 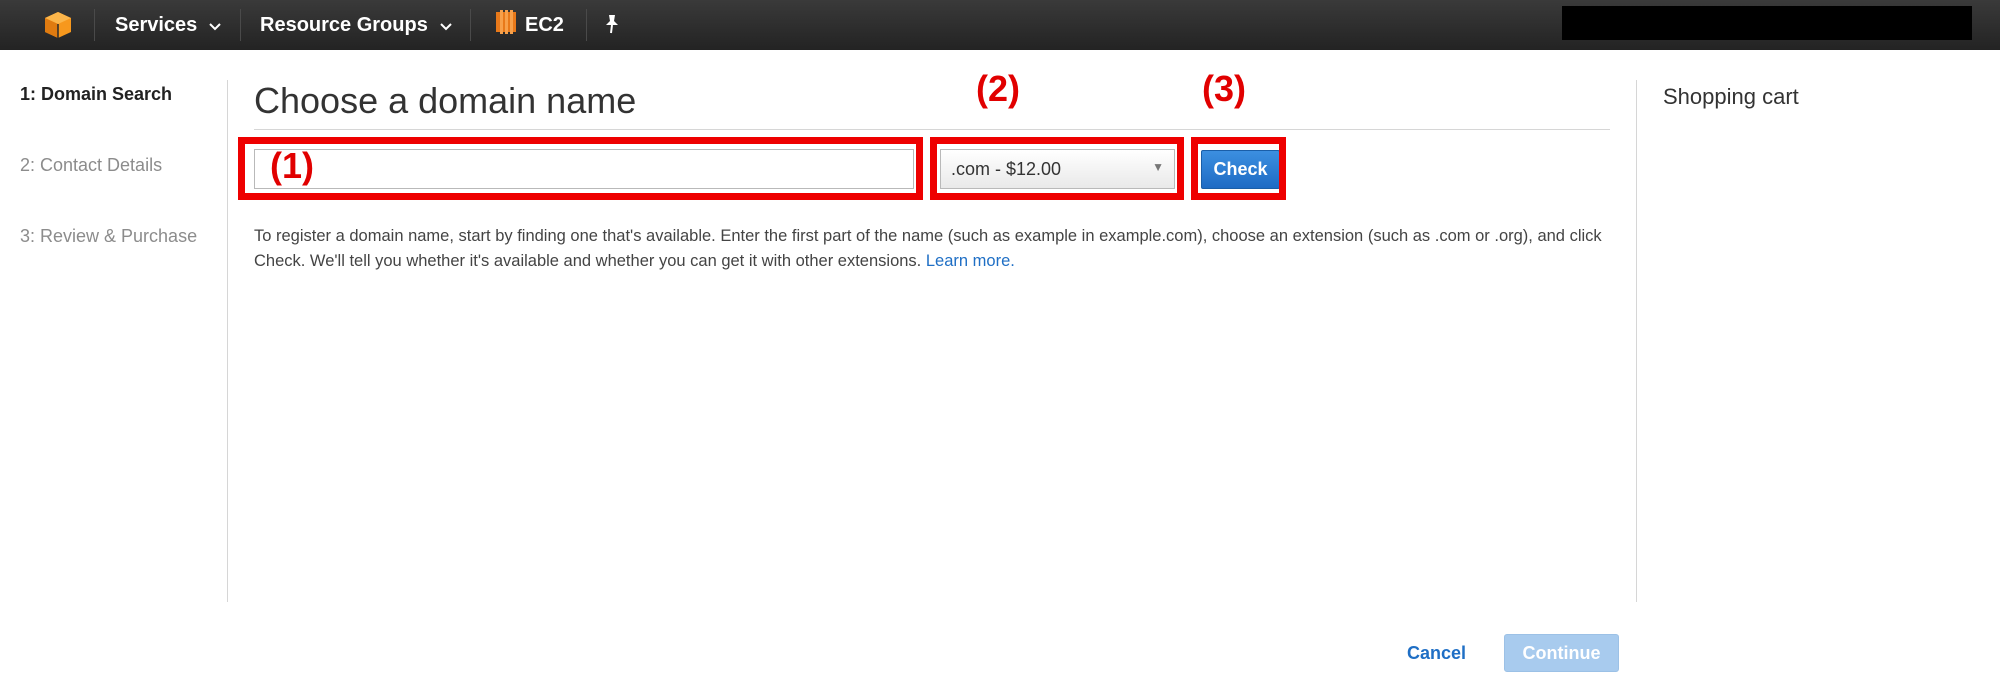 What do you see at coordinates (1636, 341) in the screenshot?
I see `cart-divider` at bounding box center [1636, 341].